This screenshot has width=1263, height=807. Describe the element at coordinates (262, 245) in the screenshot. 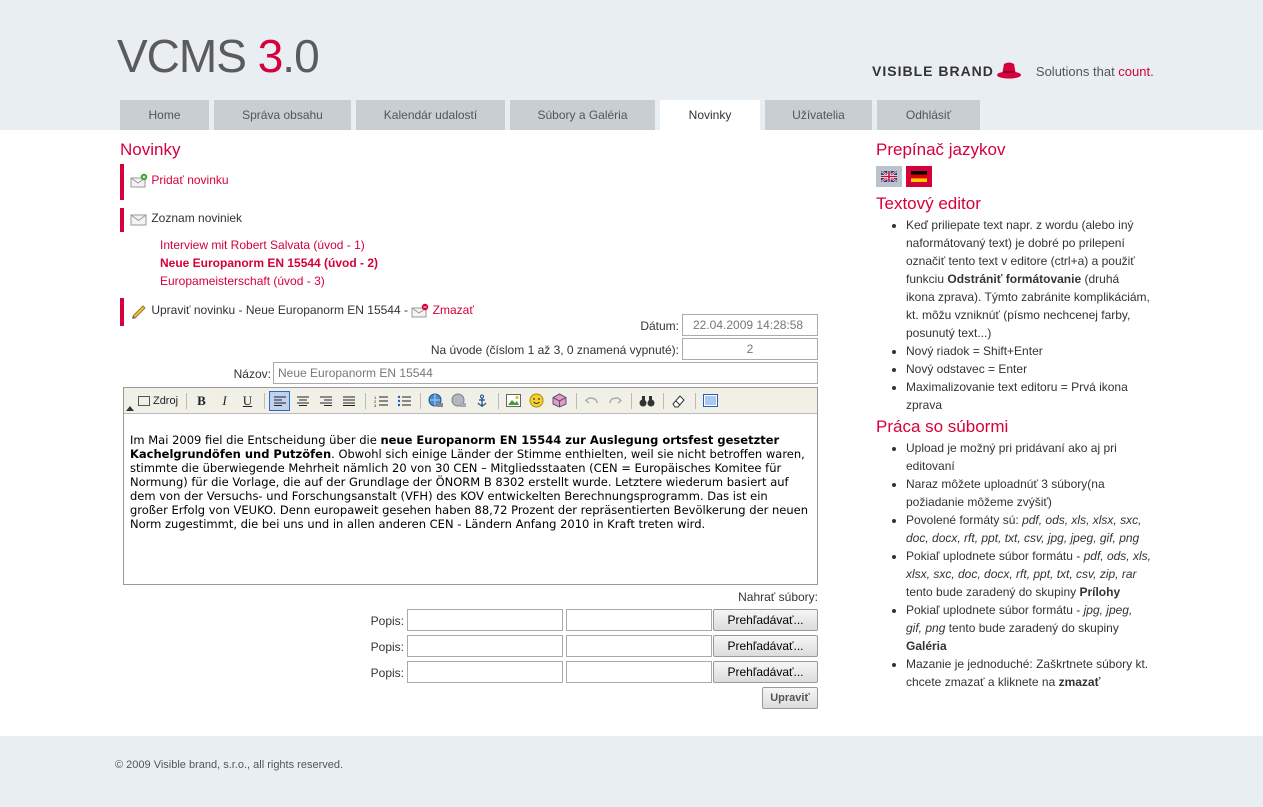

I see `news-item: Interview mit Robert Salvata (úvod - 1)` at that location.